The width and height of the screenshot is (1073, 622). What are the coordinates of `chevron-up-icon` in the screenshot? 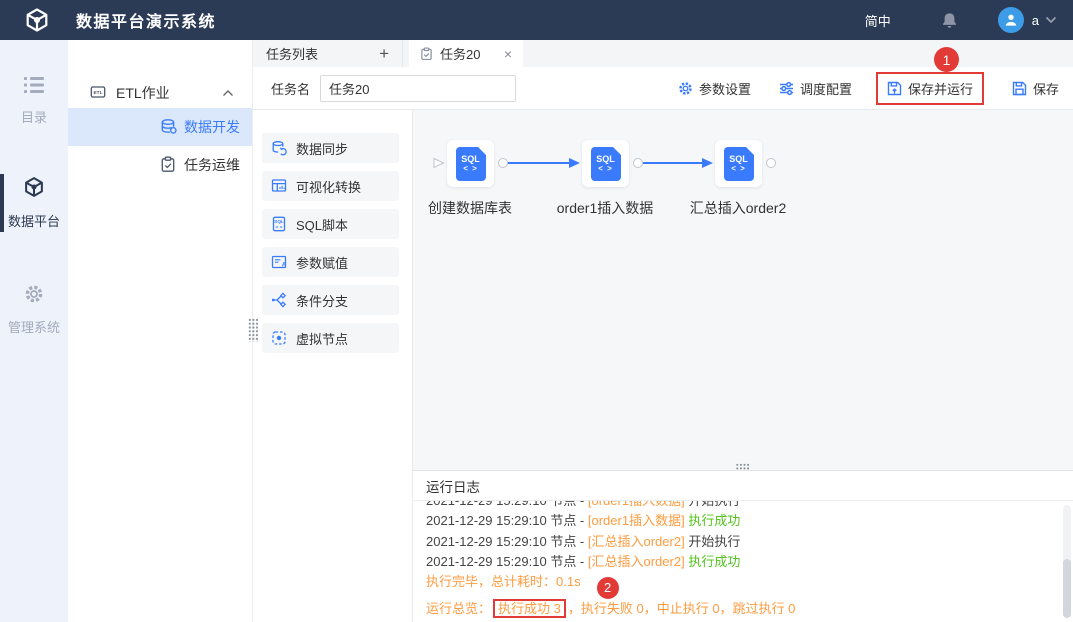 It's located at (228, 93).